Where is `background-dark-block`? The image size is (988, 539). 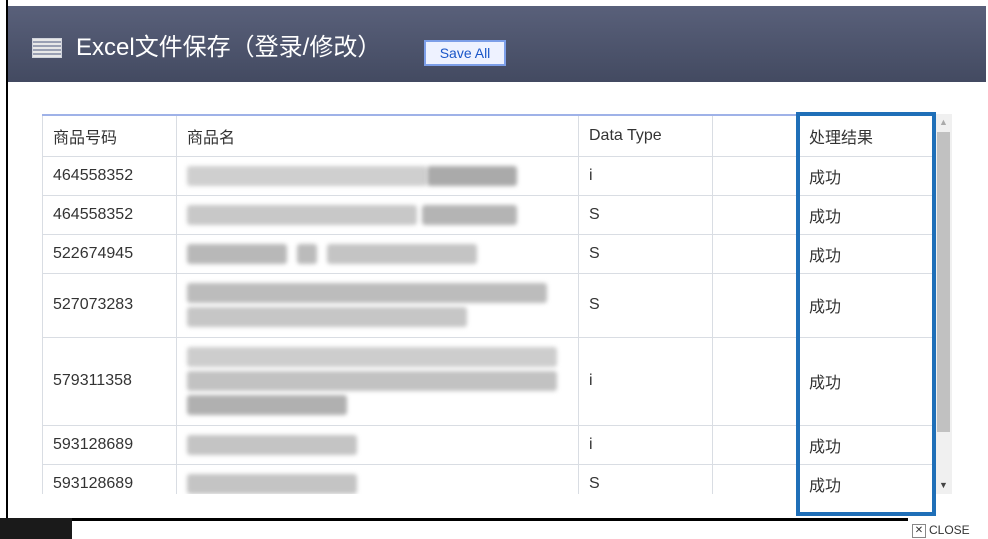
background-dark-block is located at coordinates (36, 528).